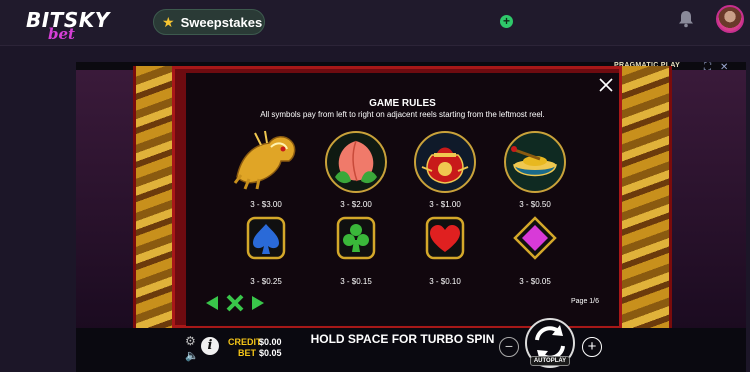 The image size is (750, 372). Describe the element at coordinates (270, 353) in the screenshot. I see `bet-value: $0.05` at that location.